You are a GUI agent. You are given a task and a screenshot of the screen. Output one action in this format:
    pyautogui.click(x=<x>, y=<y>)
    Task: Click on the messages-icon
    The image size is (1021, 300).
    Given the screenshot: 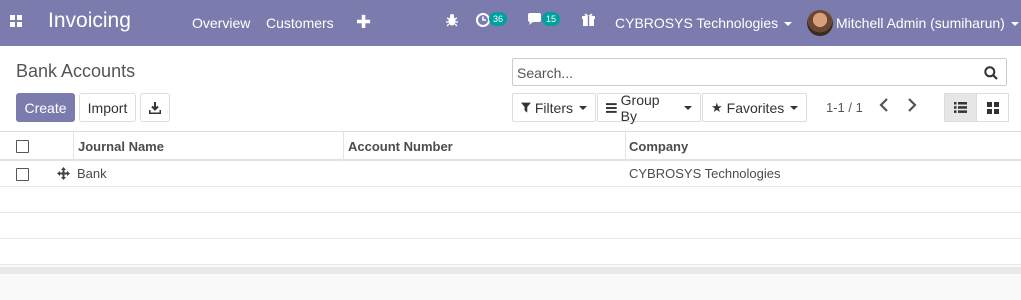 What is the action you would take?
    pyautogui.click(x=535, y=21)
    